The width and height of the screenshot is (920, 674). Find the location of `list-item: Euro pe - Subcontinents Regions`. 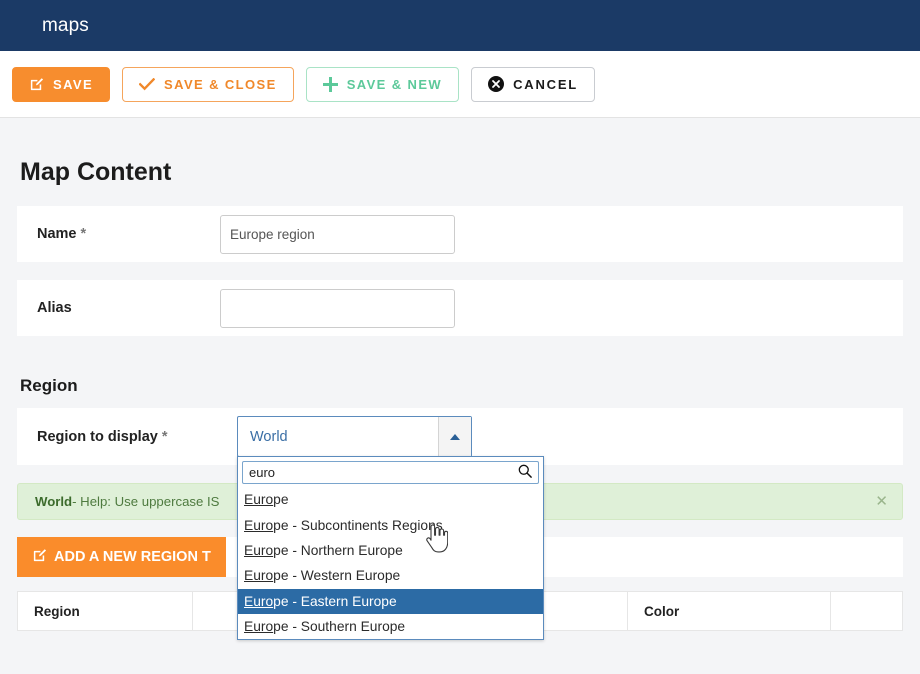

list-item: Euro pe - Subcontinents Regions is located at coordinates (390, 524).